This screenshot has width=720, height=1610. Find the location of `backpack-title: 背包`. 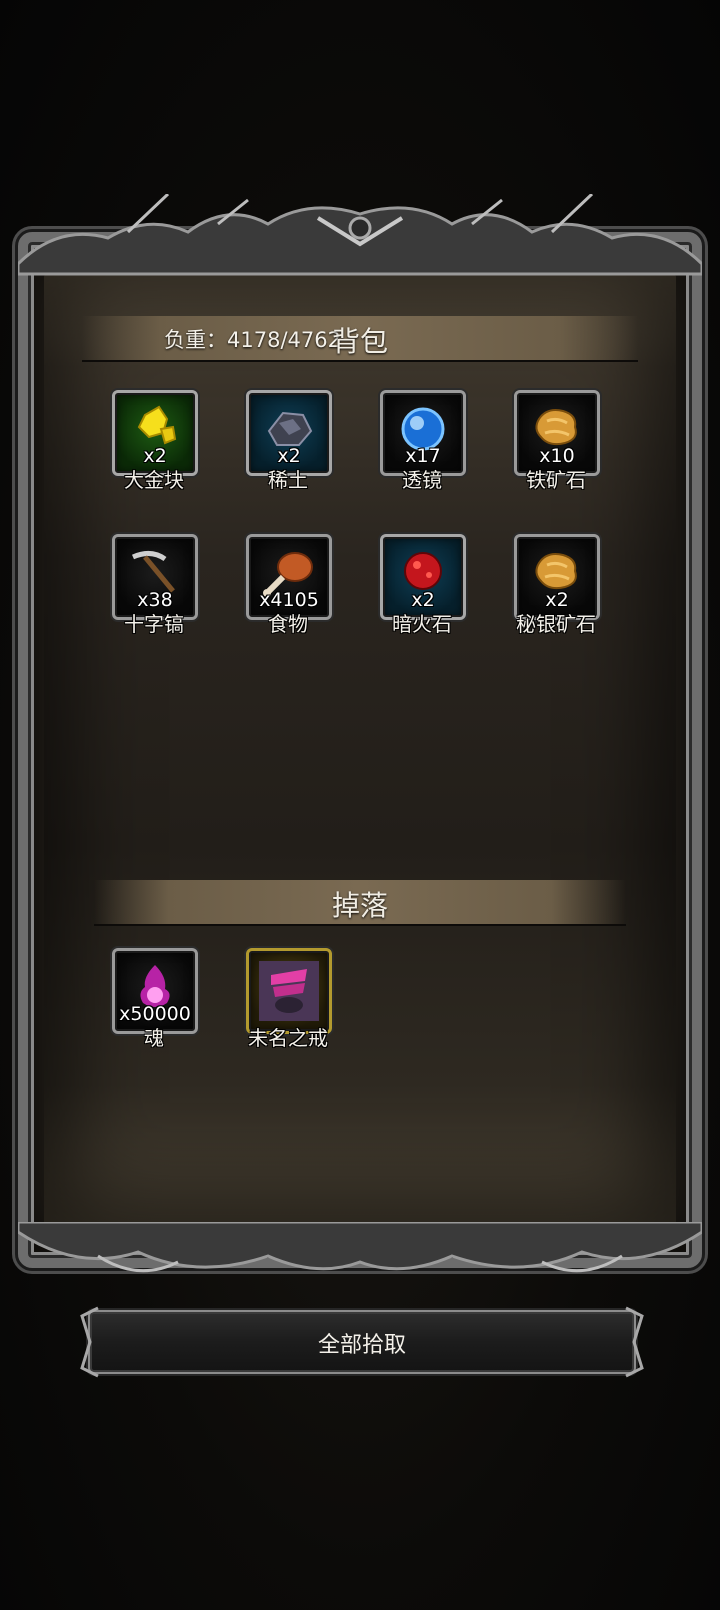

backpack-title: 背包 is located at coordinates (359, 341).